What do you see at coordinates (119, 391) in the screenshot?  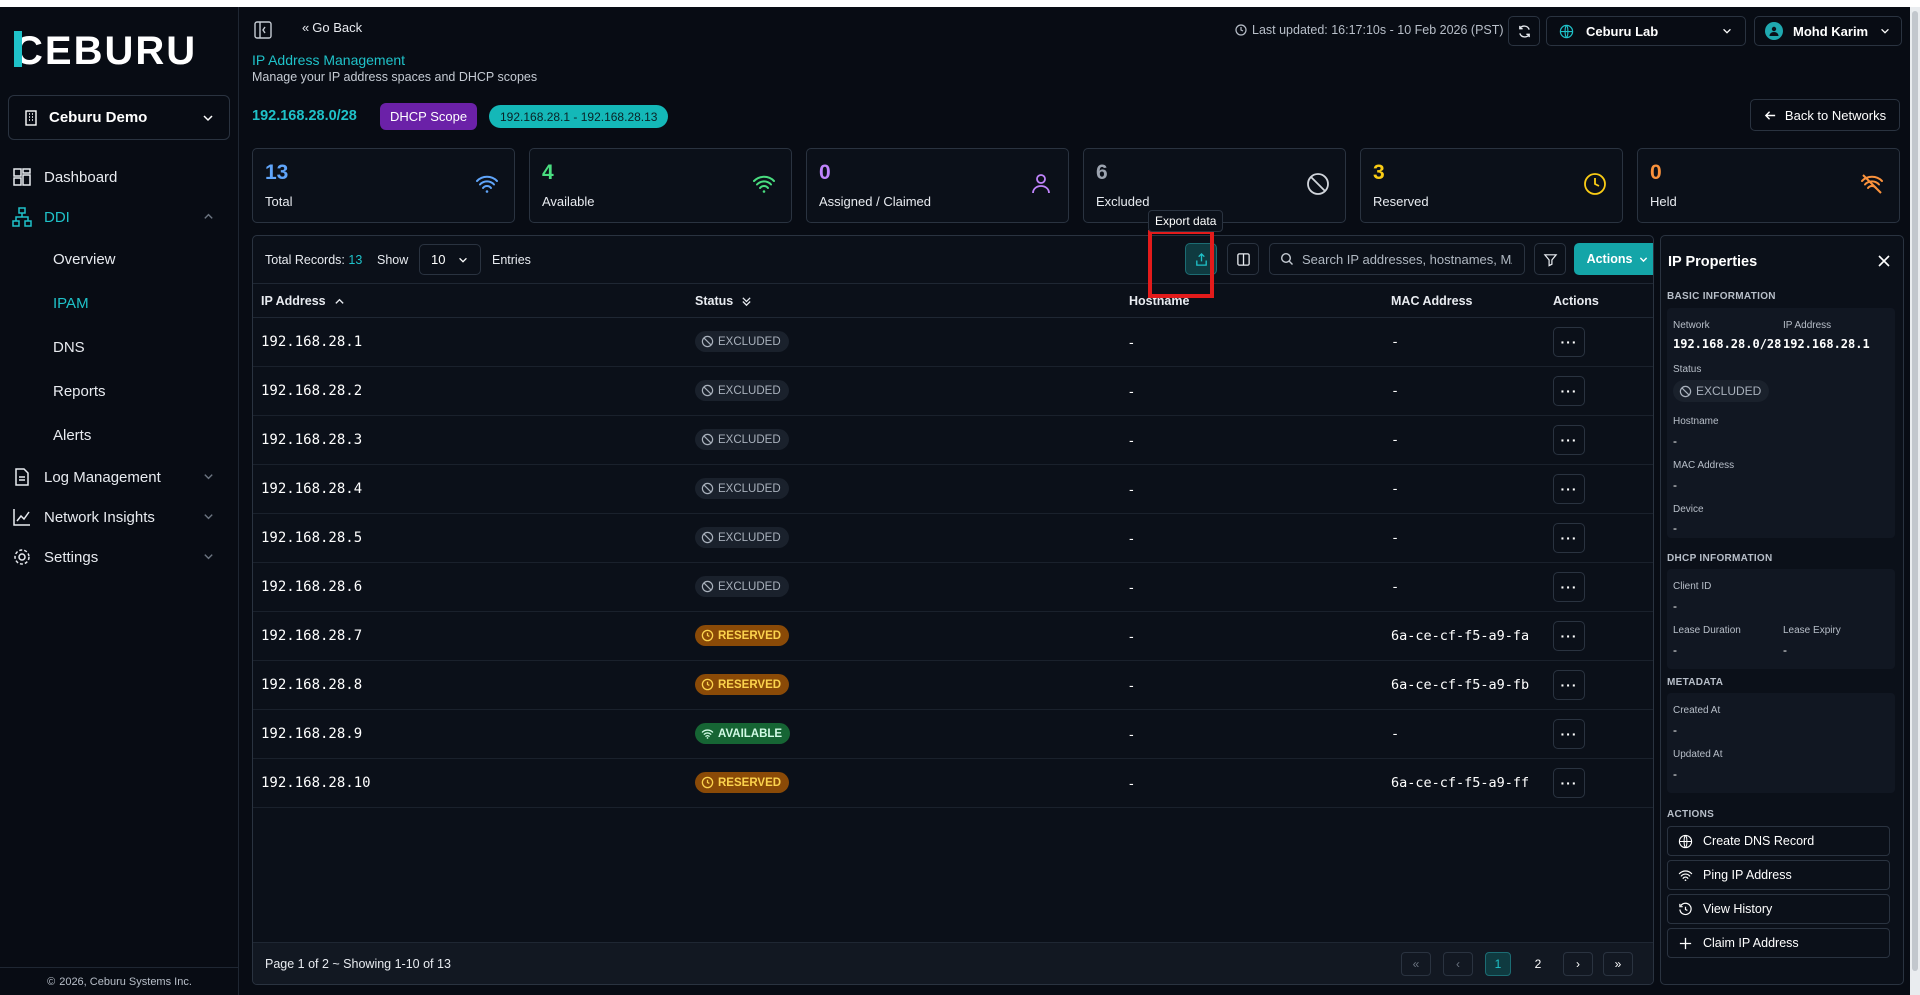 I see `sidebar-subitem-reports: Reports` at bounding box center [119, 391].